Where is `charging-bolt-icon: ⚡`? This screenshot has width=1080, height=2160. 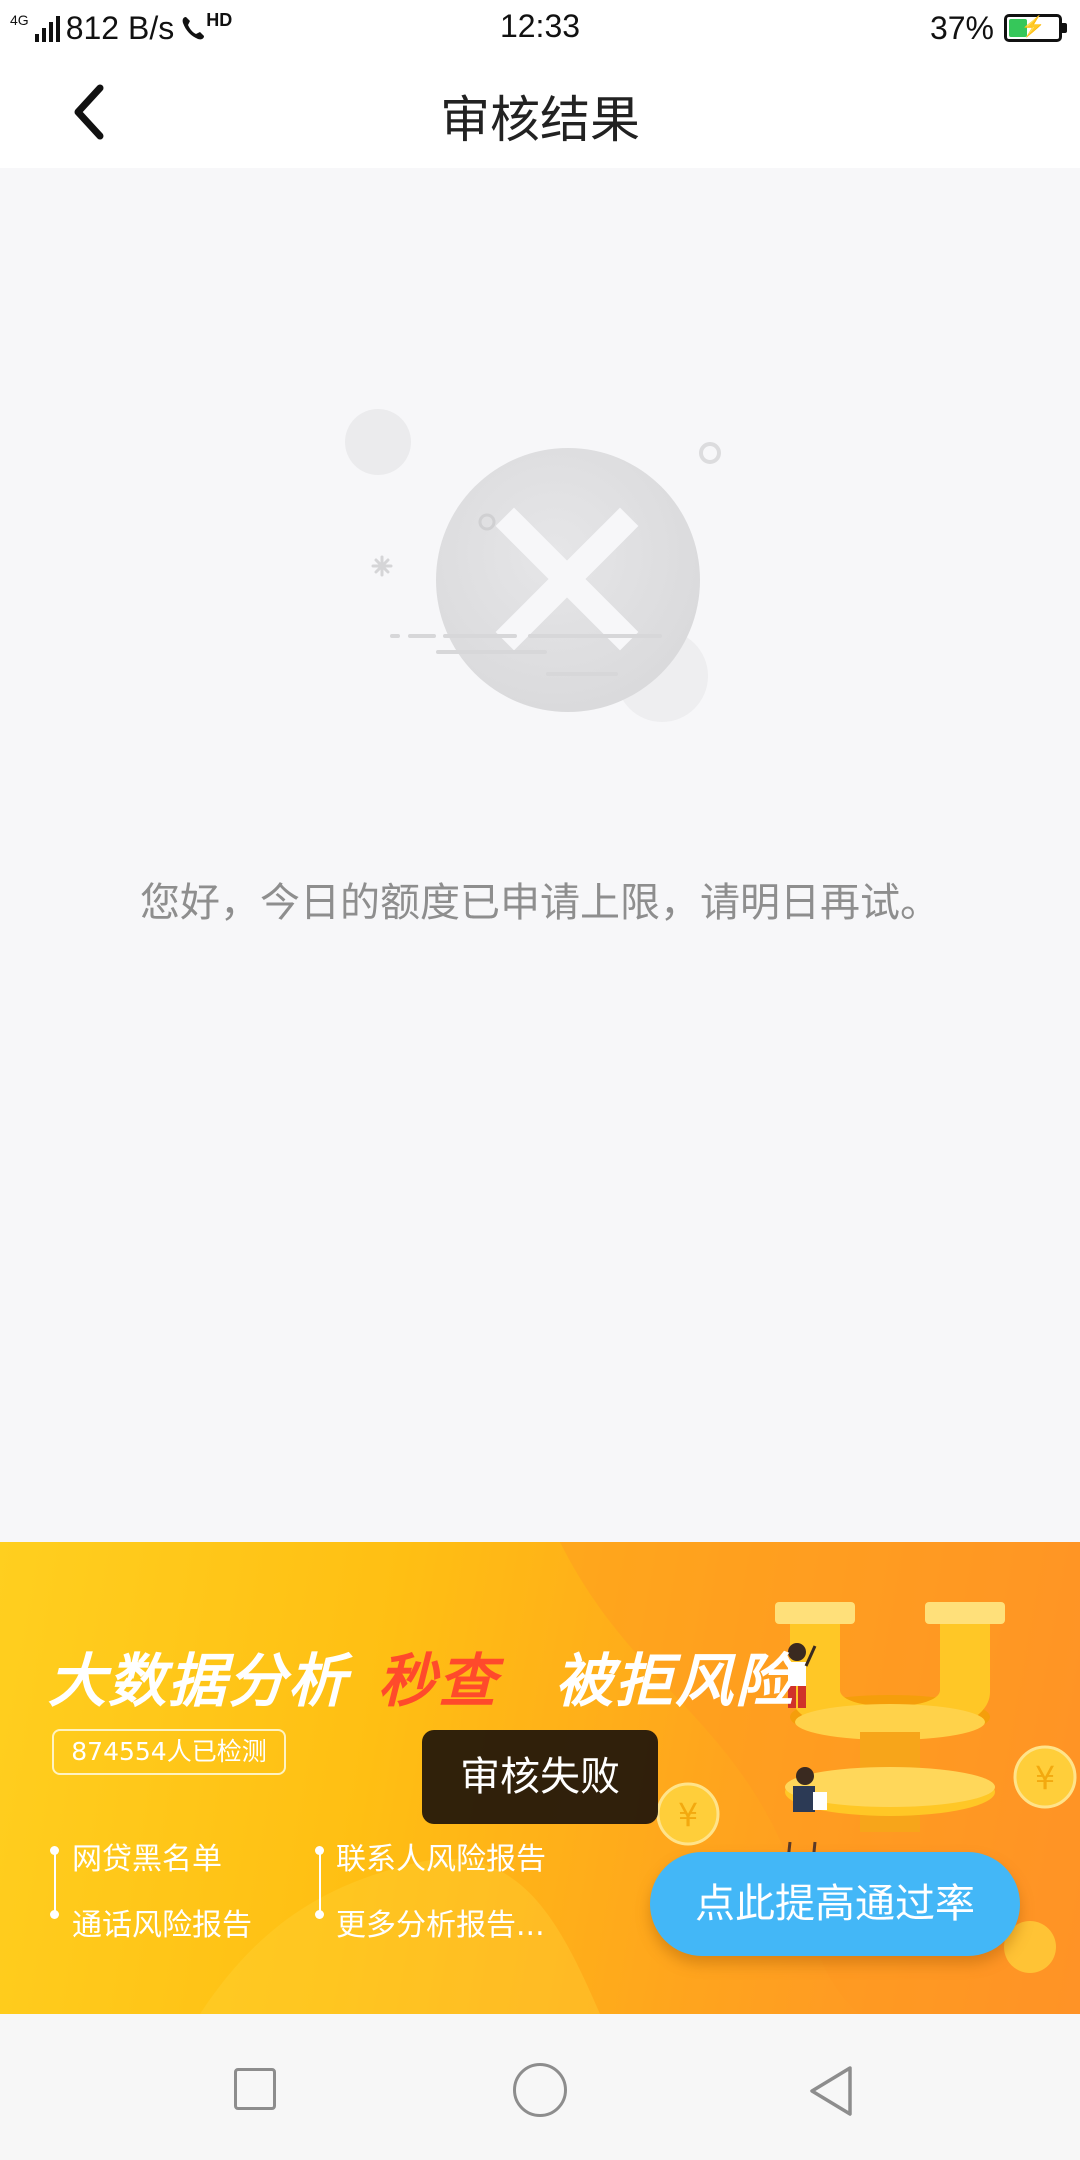
charging-bolt-icon: ⚡ is located at coordinates (1033, 27).